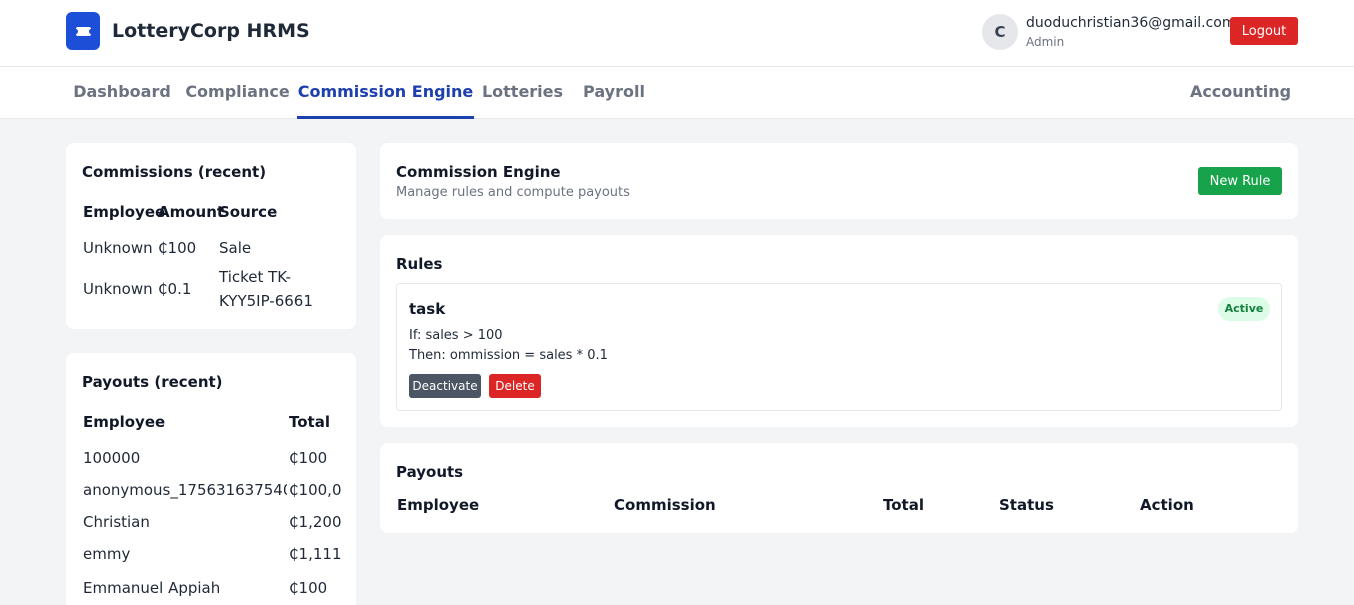  Describe the element at coordinates (1000, 32) in the screenshot. I see `avatar: C` at that location.